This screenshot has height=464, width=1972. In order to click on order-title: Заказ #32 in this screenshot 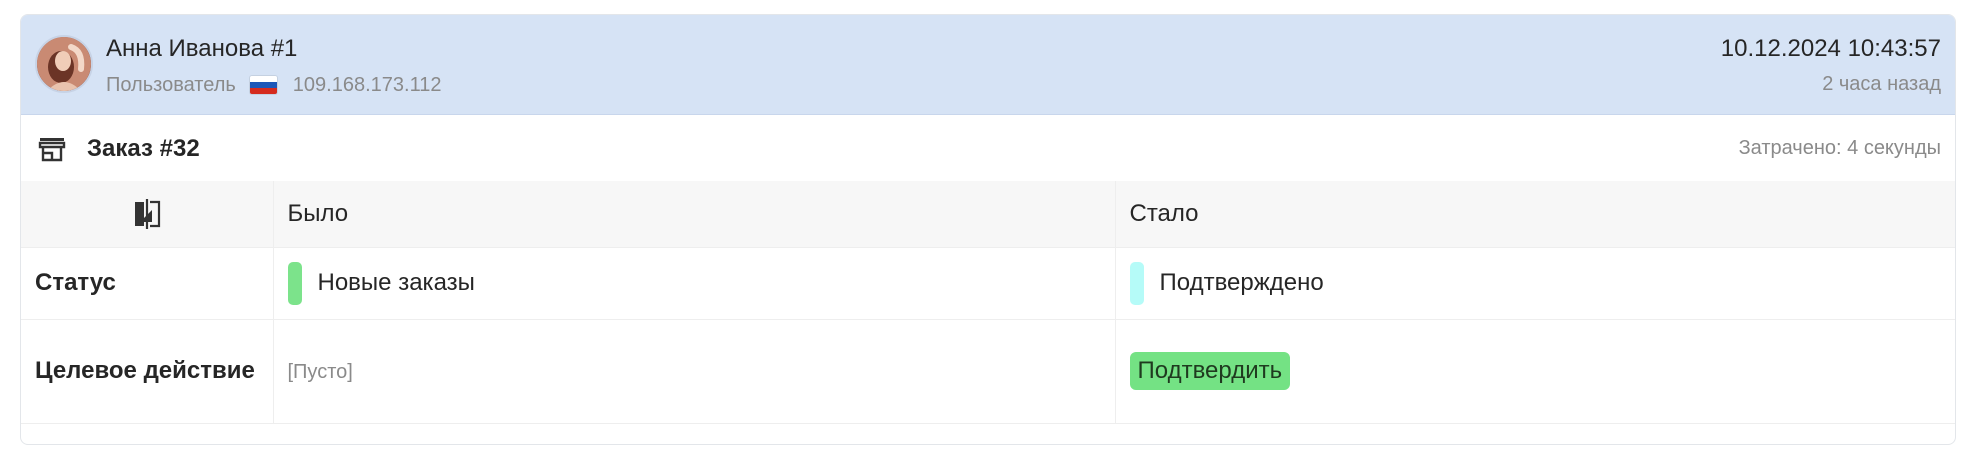, I will do `click(143, 149)`.